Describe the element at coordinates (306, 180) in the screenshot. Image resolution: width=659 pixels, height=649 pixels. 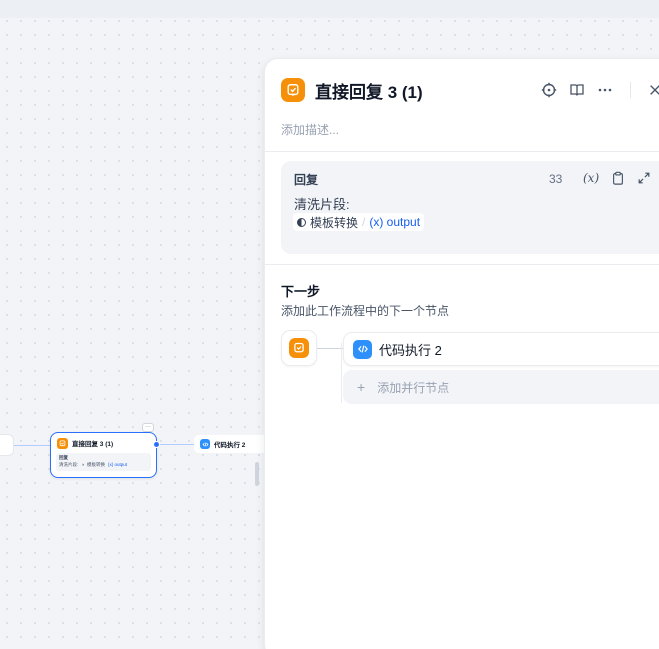
I see `reply-label: 回复` at that location.